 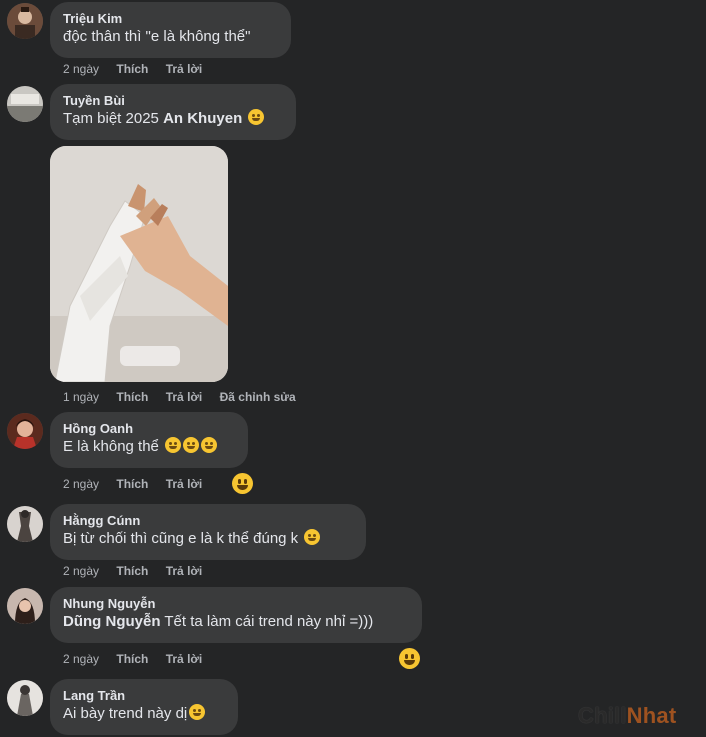 I want to click on comment-time: 1 ngày, so click(x=81, y=397).